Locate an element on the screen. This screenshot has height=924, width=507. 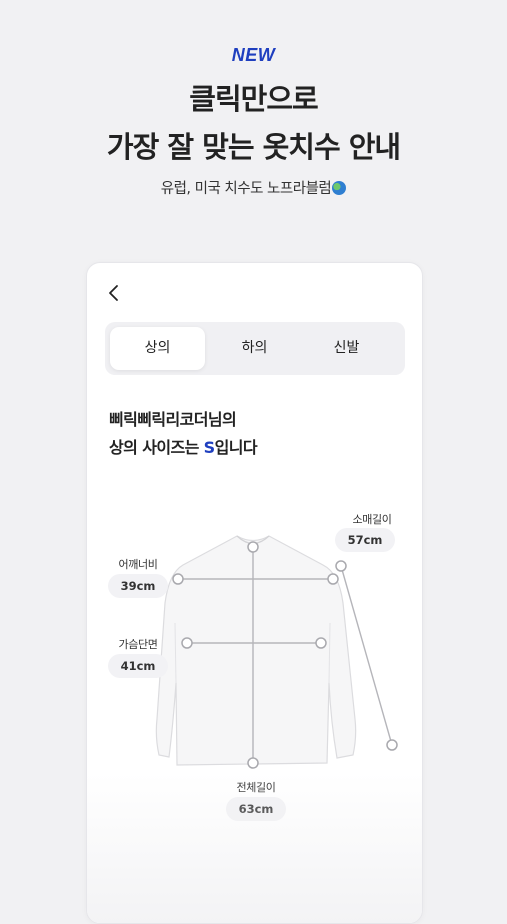
globe-icon is located at coordinates (339, 188).